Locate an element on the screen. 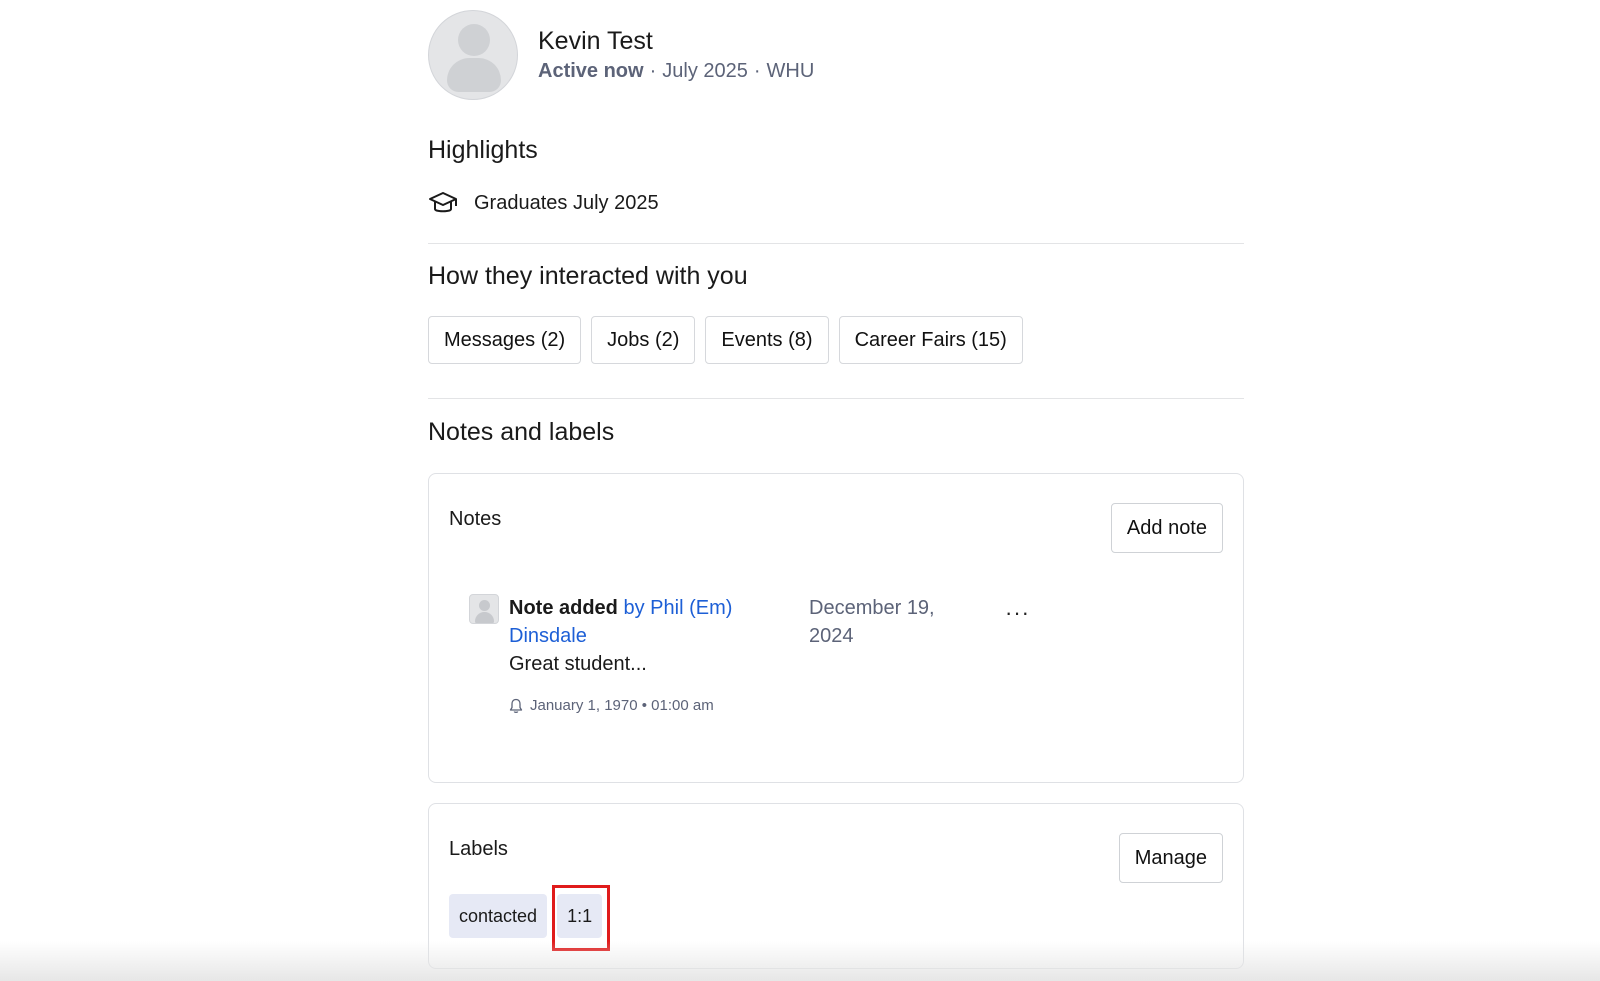  graduation-date: July 2025 is located at coordinates (705, 71).